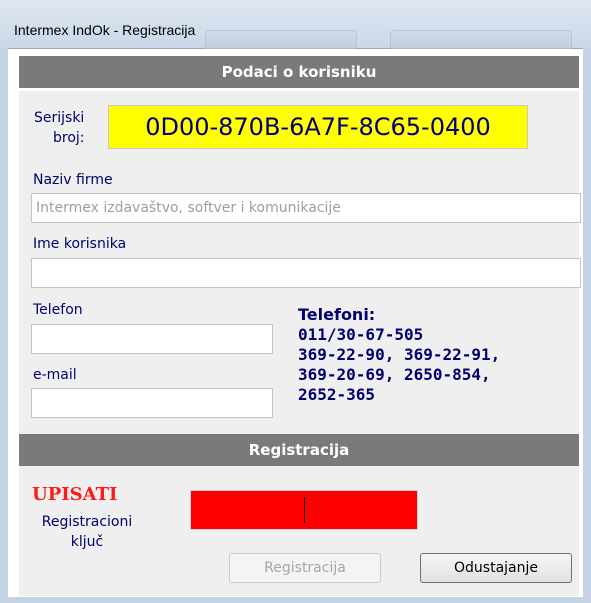 The width and height of the screenshot is (591, 603). What do you see at coordinates (75, 494) in the screenshot?
I see `enter-prompt: UPISATI` at bounding box center [75, 494].